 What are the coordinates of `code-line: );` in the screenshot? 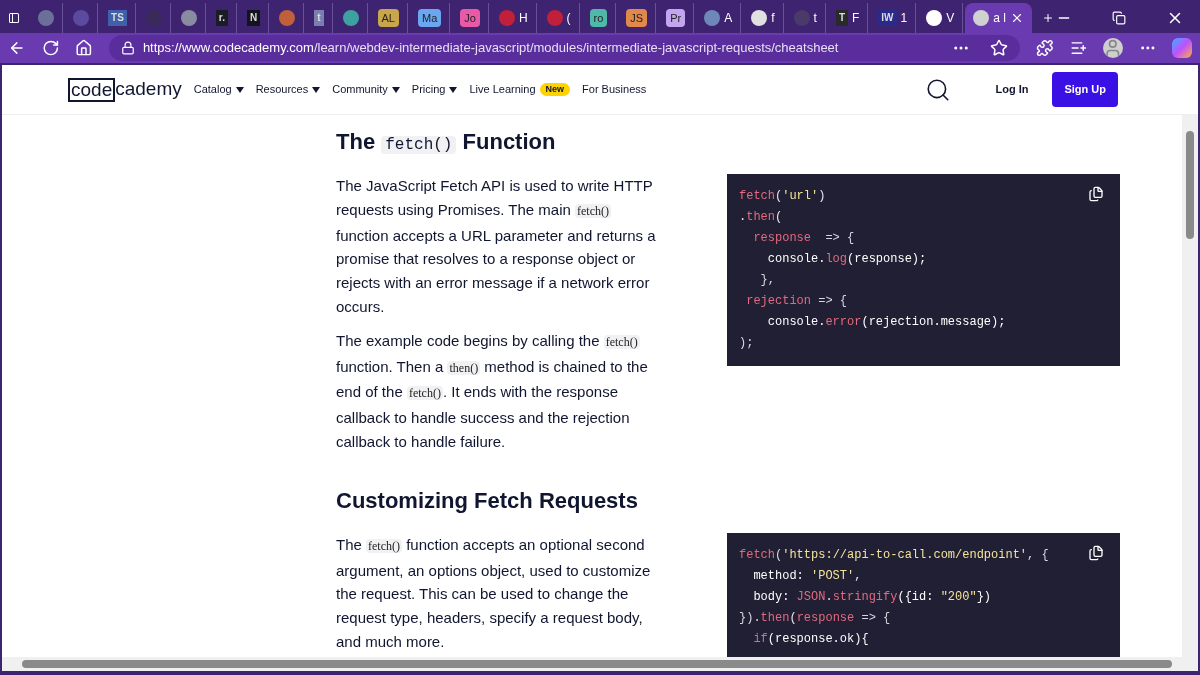 It's located at (746, 343).